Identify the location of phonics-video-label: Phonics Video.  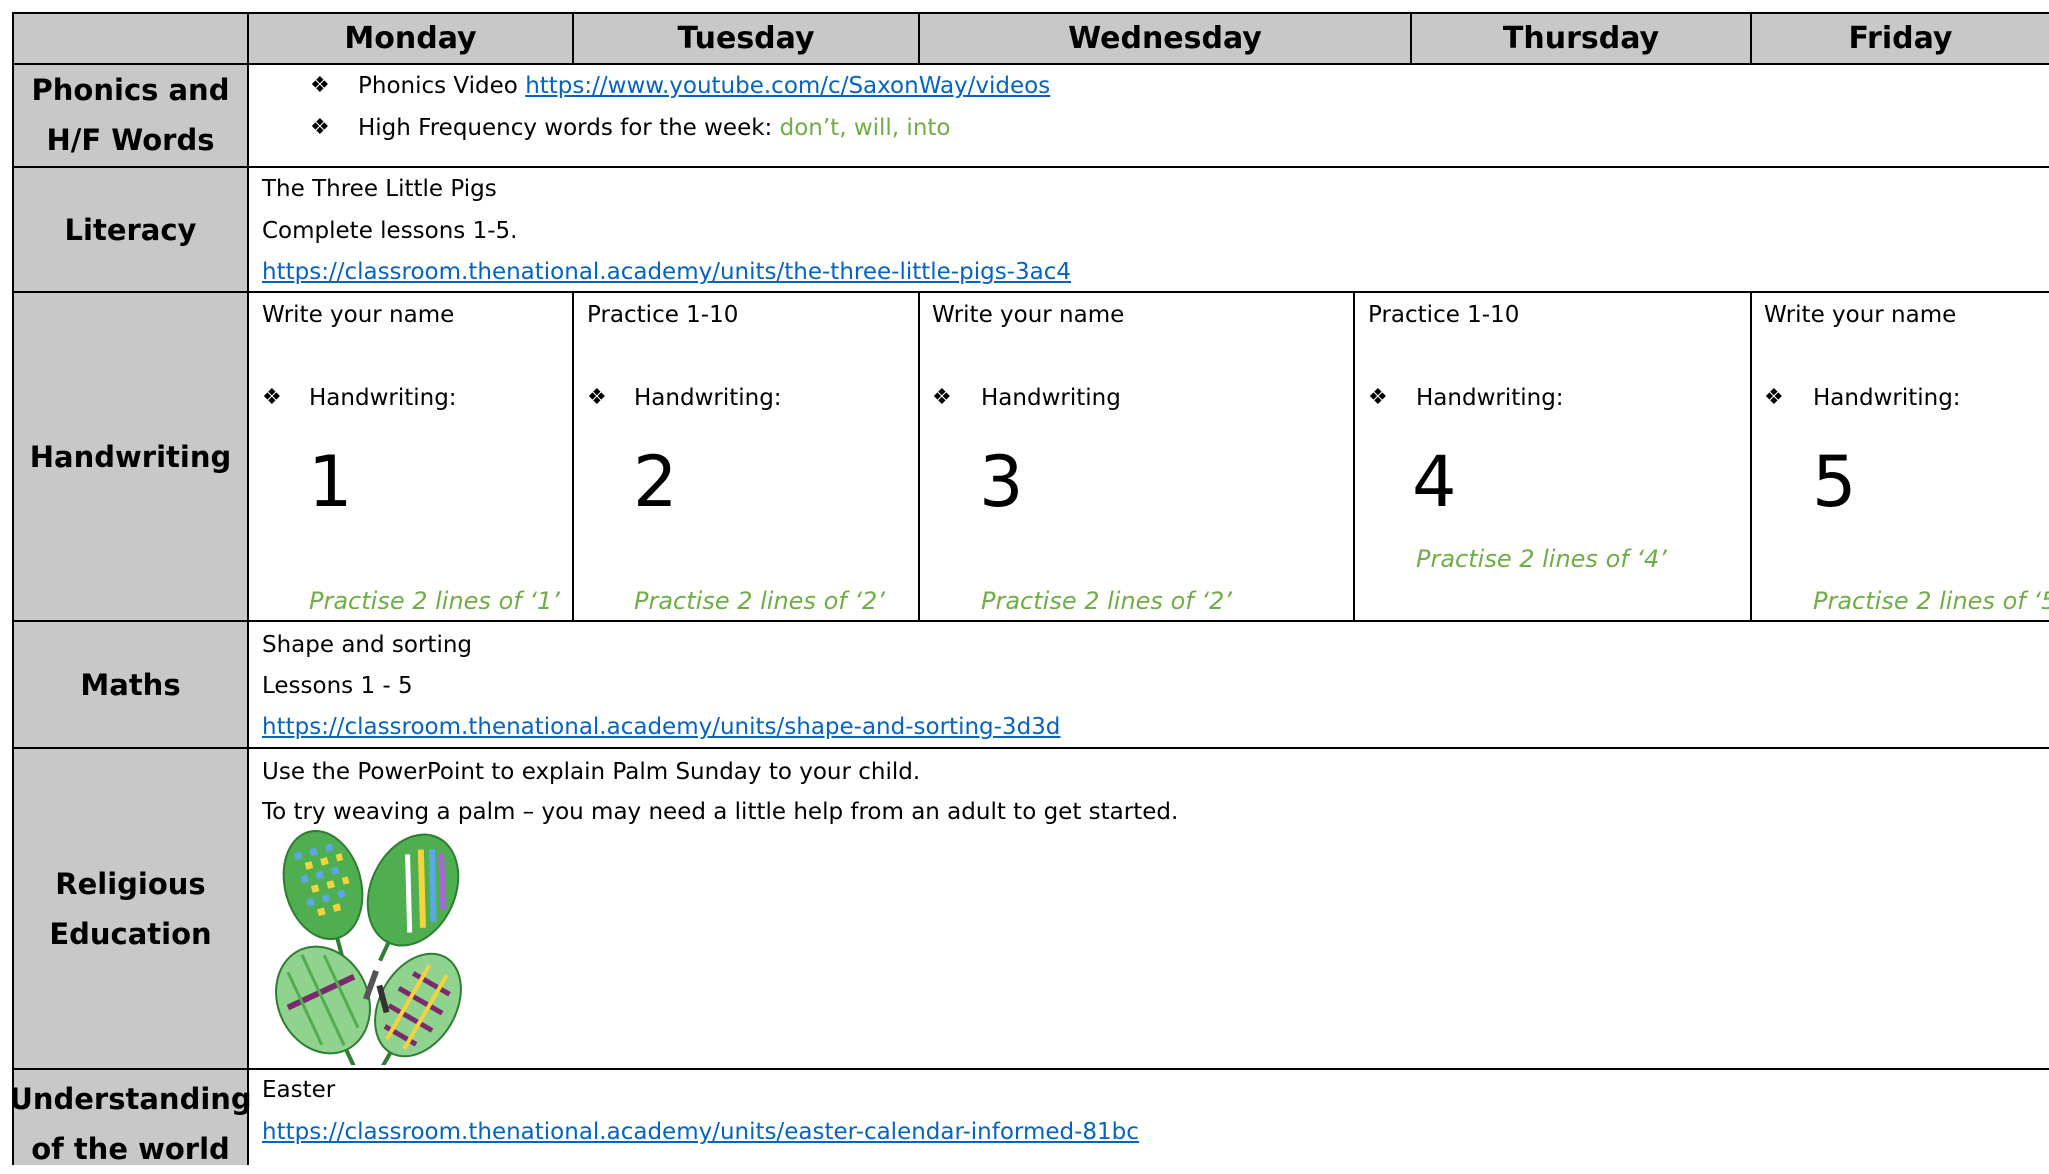
(442, 86).